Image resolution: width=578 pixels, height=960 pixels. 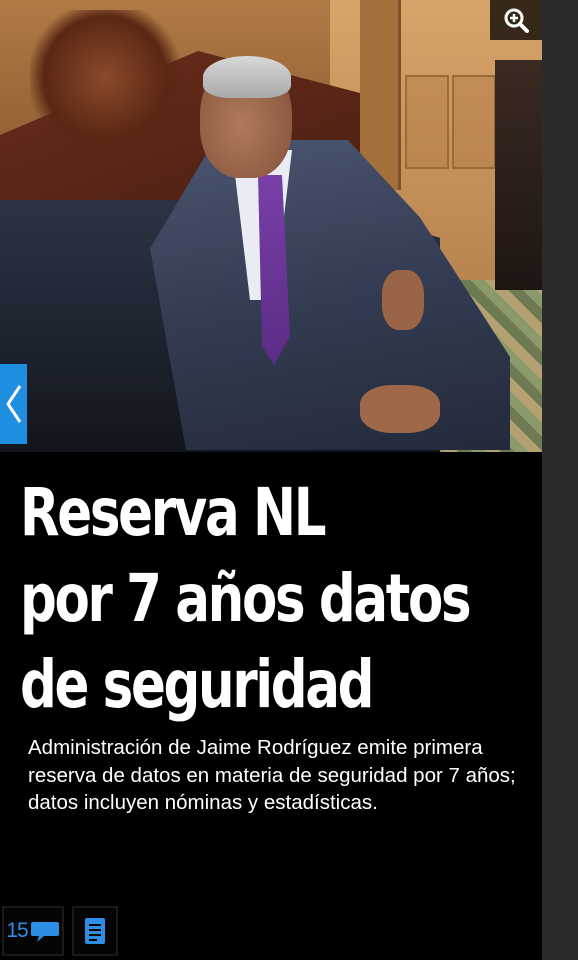 I want to click on document-icon, so click(x=95, y=931).